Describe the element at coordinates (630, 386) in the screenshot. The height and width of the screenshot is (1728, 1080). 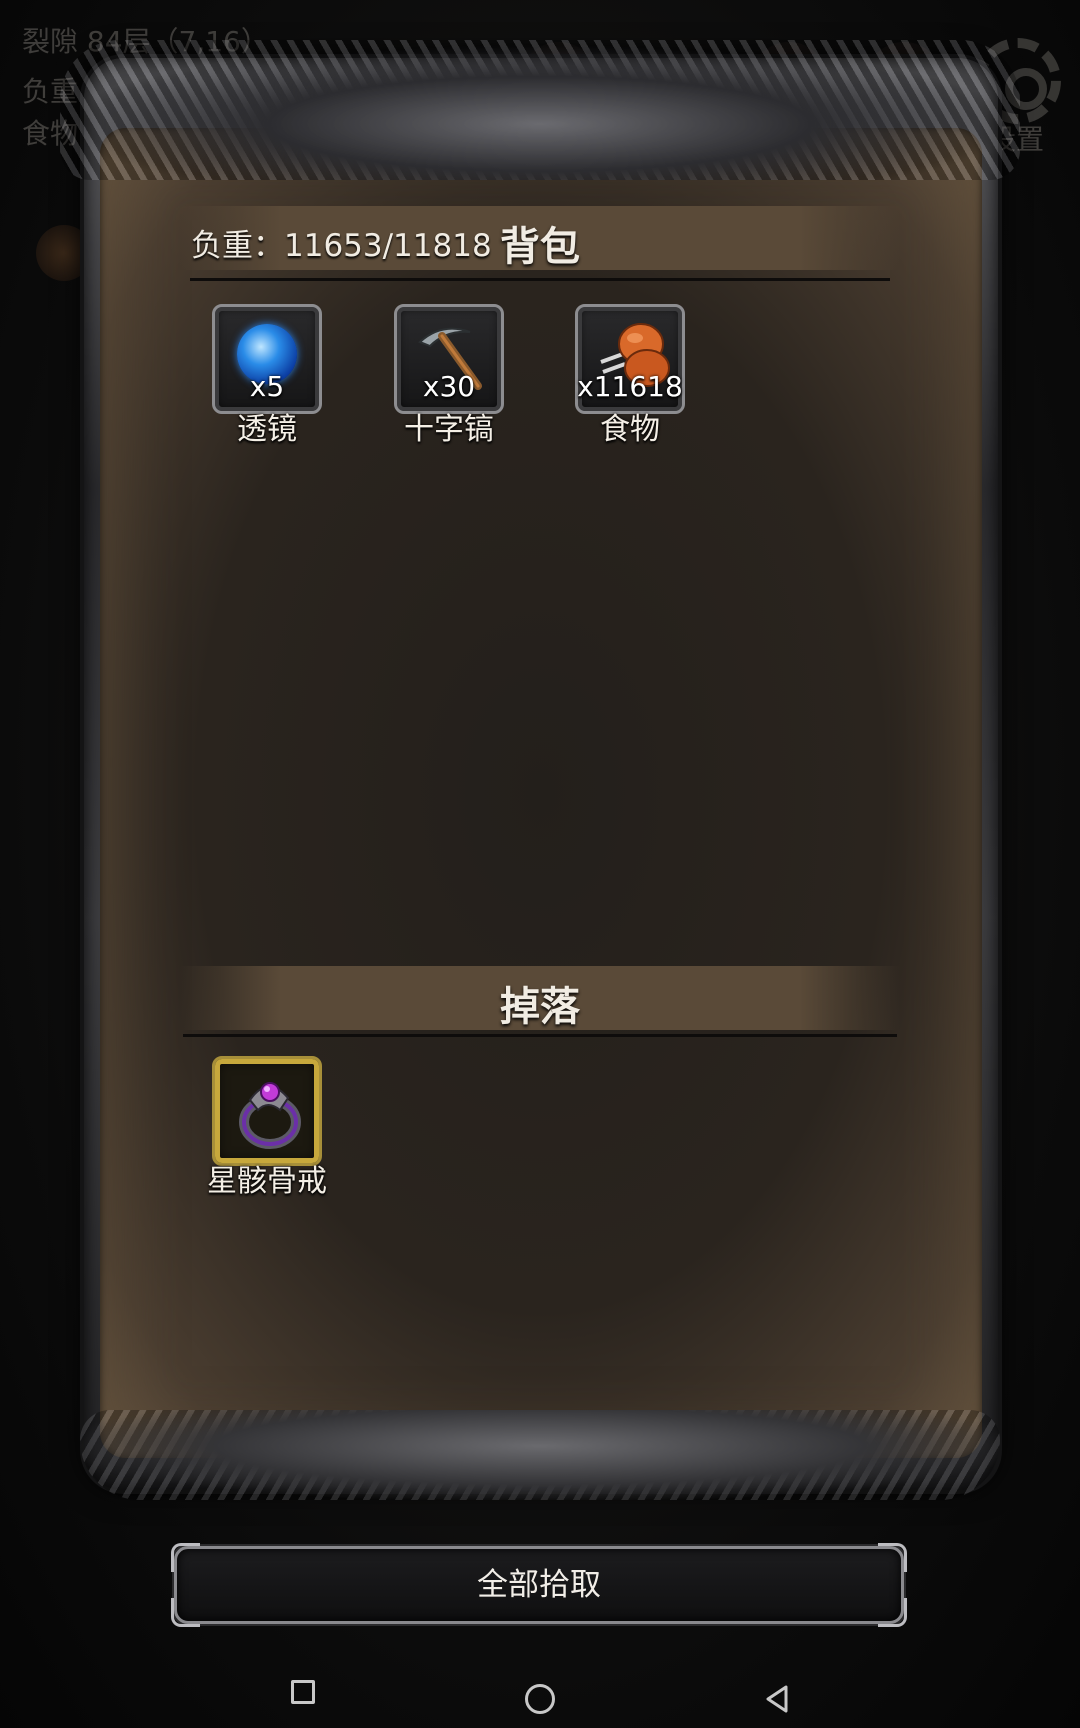
I see `item-count: x11618` at that location.